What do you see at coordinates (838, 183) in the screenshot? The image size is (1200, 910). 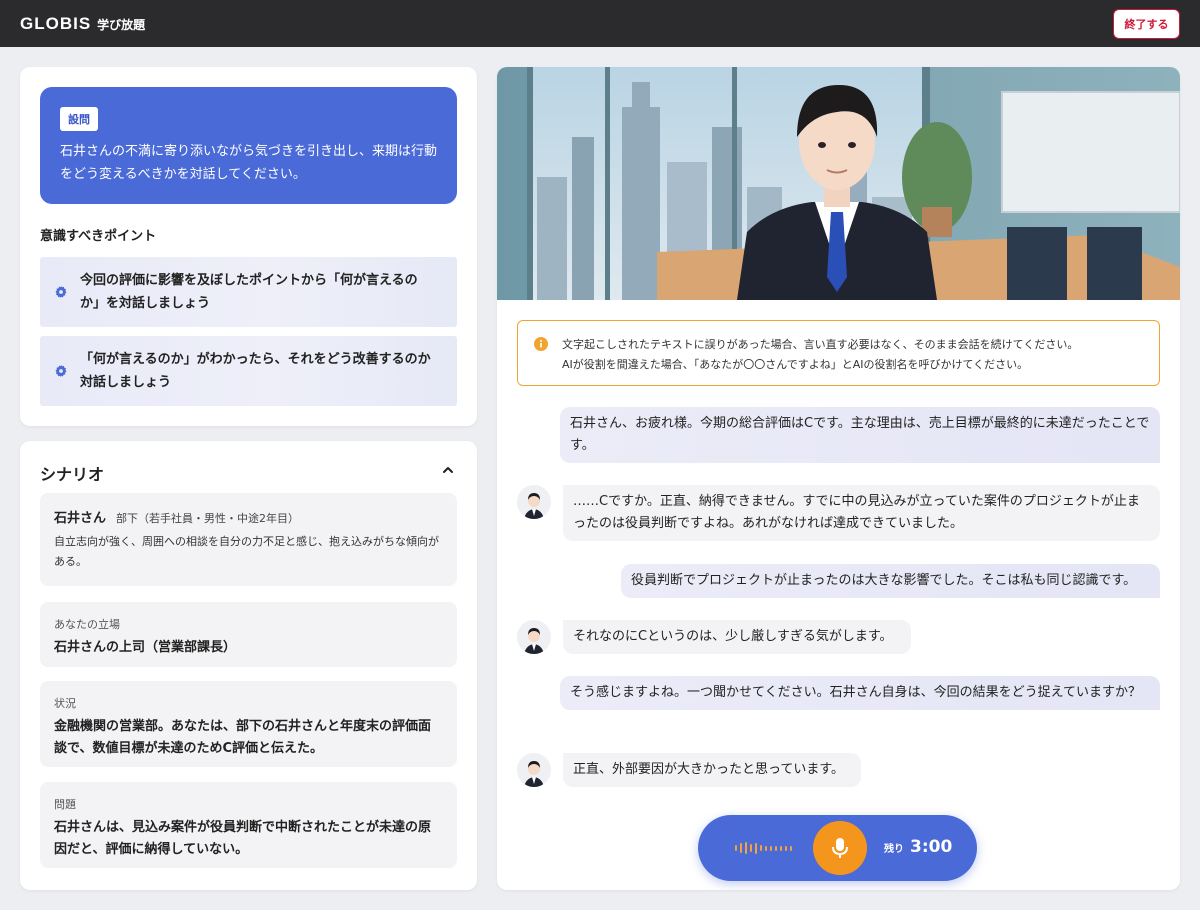 I see `ai-avatar-illustration` at bounding box center [838, 183].